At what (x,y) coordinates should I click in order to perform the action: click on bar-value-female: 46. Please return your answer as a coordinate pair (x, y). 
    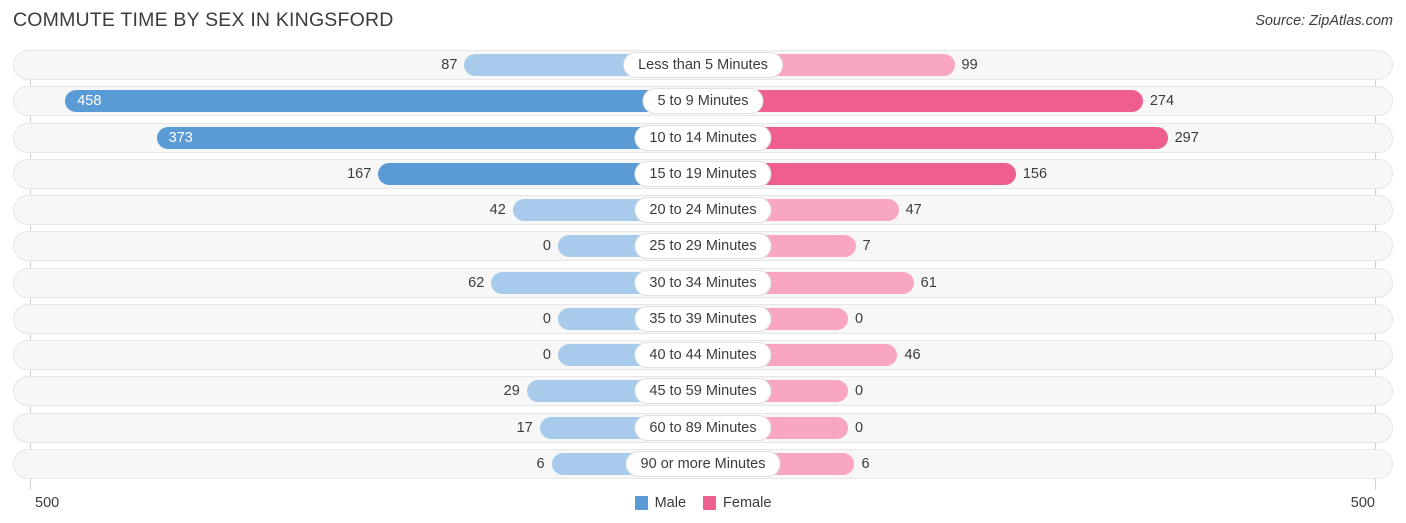
    Looking at the image, I should click on (912, 355).